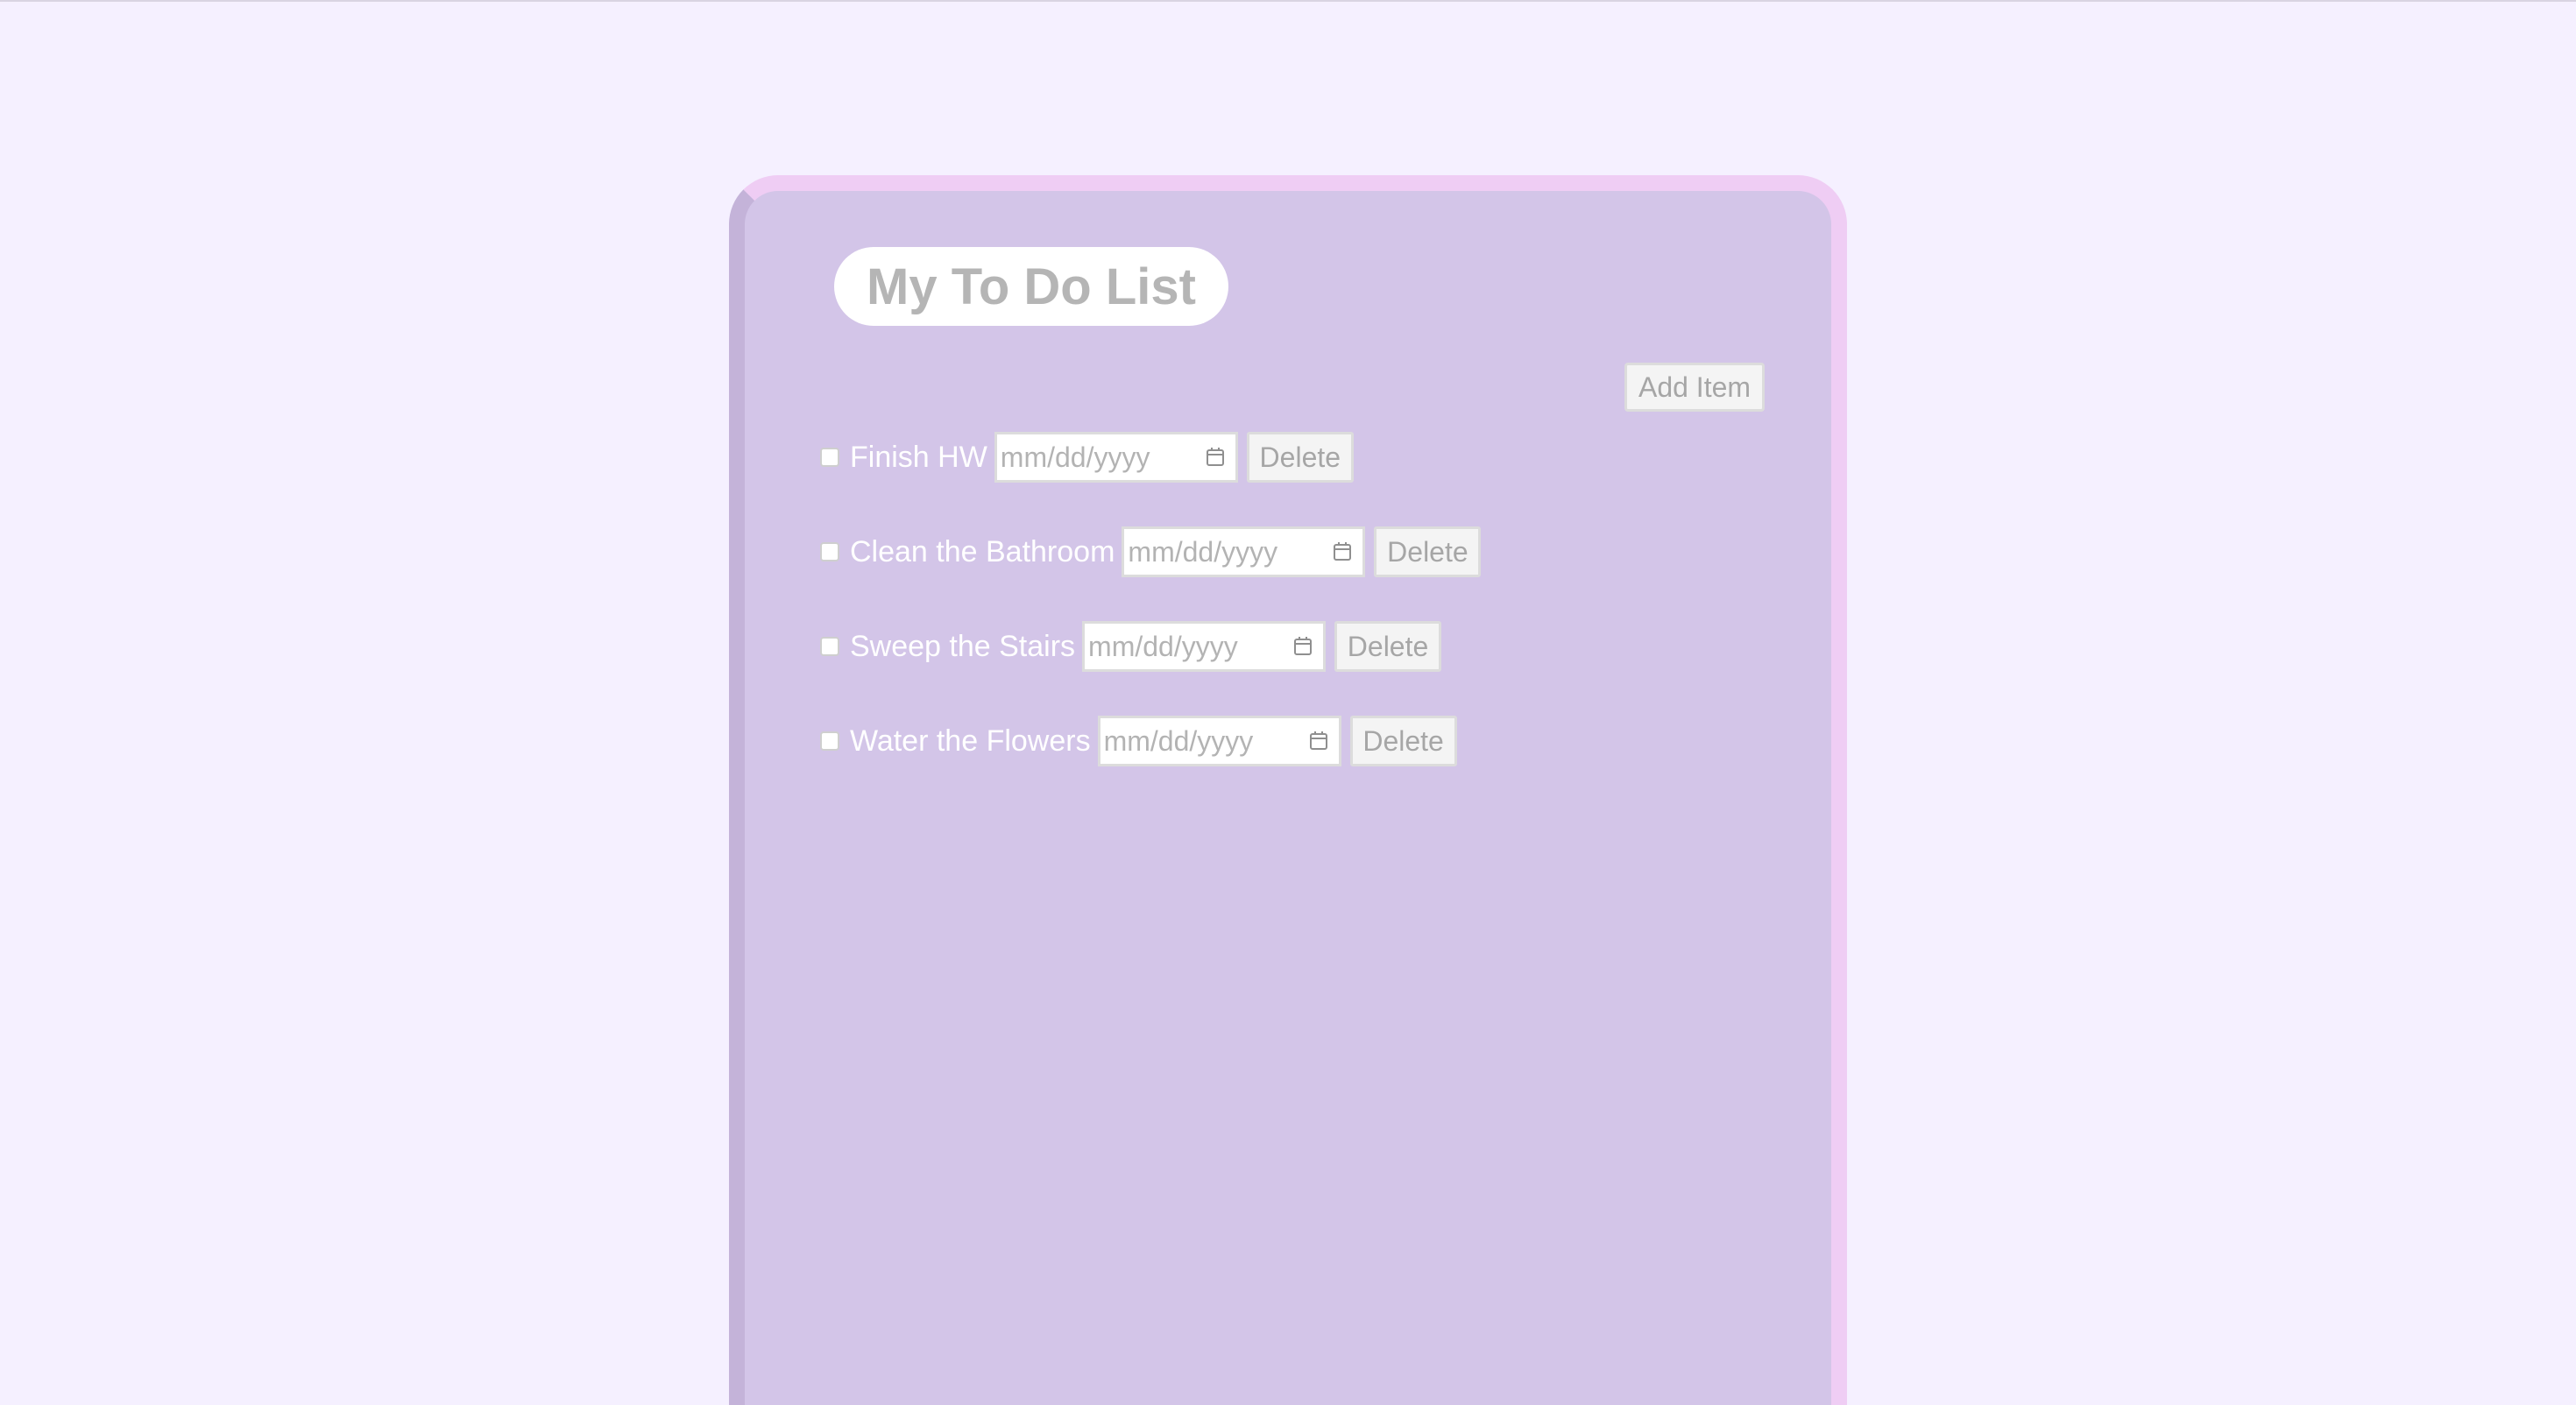  What do you see at coordinates (918, 457) in the screenshot?
I see `todo-label: Finish HW` at bounding box center [918, 457].